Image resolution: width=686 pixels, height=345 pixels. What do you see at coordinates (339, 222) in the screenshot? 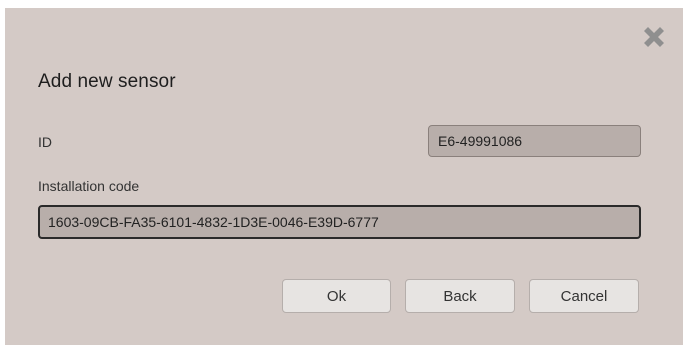
I see `installation-code-field` at bounding box center [339, 222].